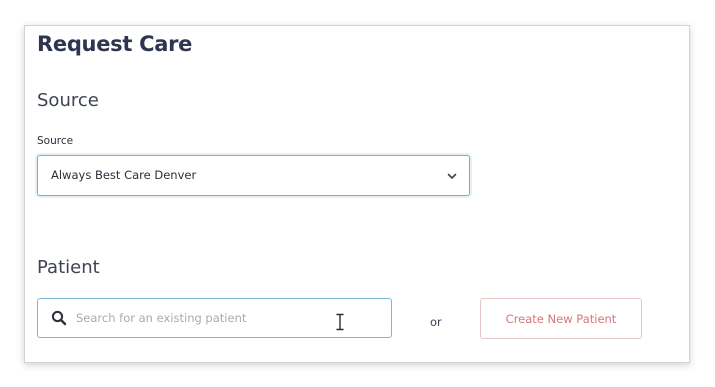 This screenshot has height=387, width=715. What do you see at coordinates (68, 267) in the screenshot?
I see `patient-section-heading: Patient` at bounding box center [68, 267].